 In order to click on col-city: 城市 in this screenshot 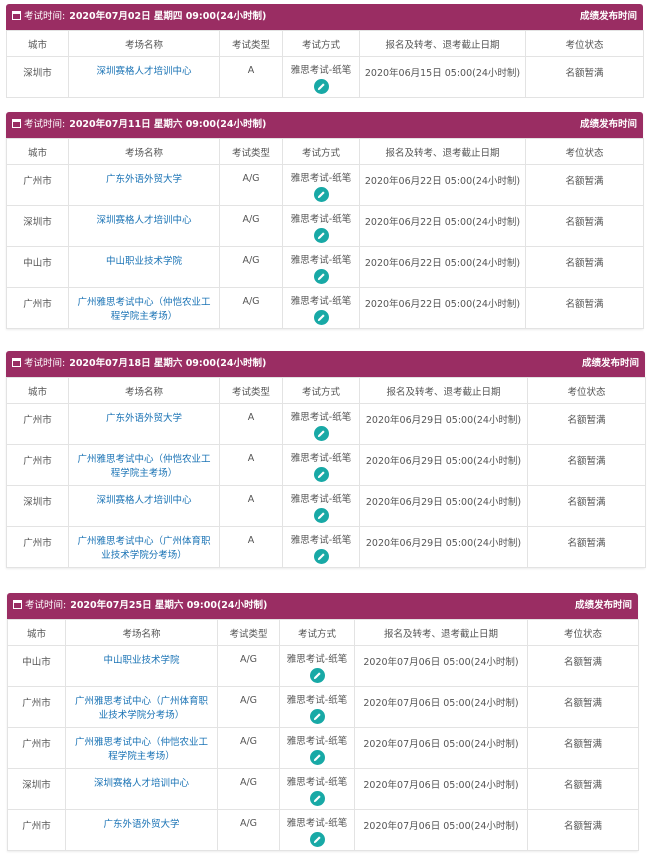, I will do `click(37, 151)`.